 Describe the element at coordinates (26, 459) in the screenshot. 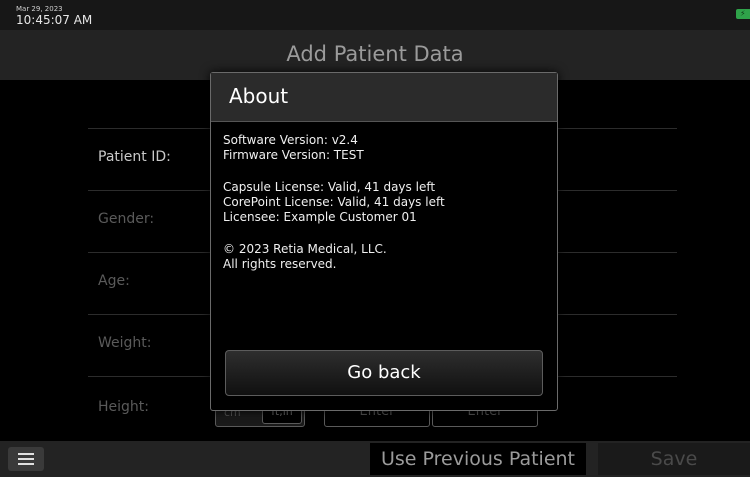

I see `hamburger-menu-icon` at that location.